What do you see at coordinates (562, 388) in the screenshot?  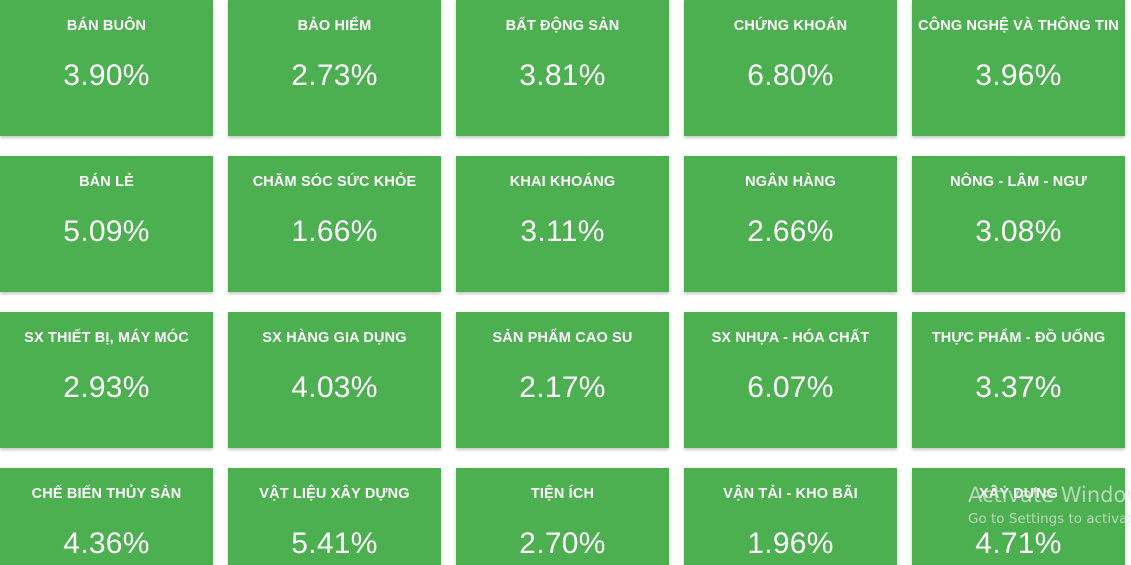 I see `sector-tile-value: 2.17%` at bounding box center [562, 388].